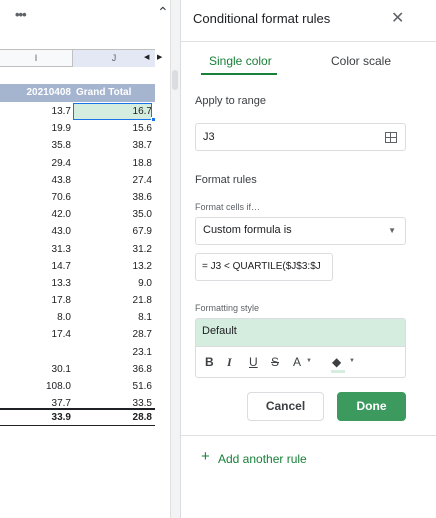  What do you see at coordinates (159, 57) in the screenshot?
I see `scroll-right-icon: ▶` at bounding box center [159, 57].